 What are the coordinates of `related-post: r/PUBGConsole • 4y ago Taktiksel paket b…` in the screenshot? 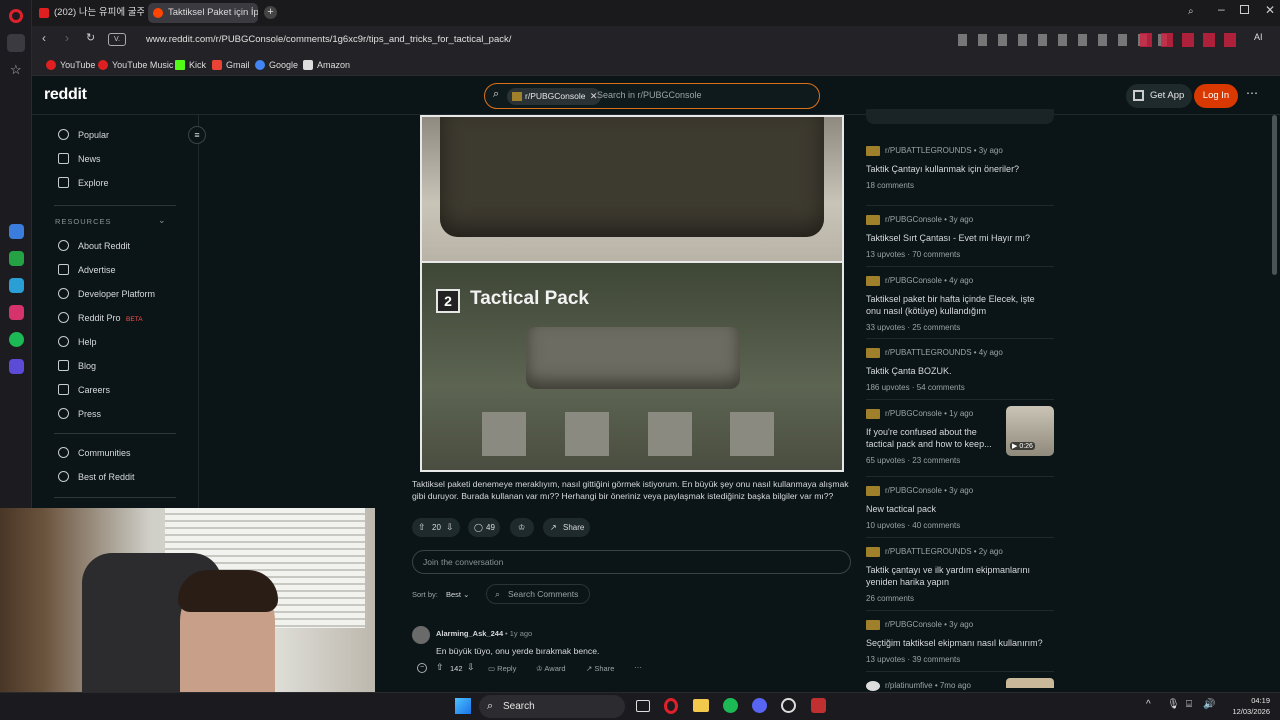 It's located at (961, 299).